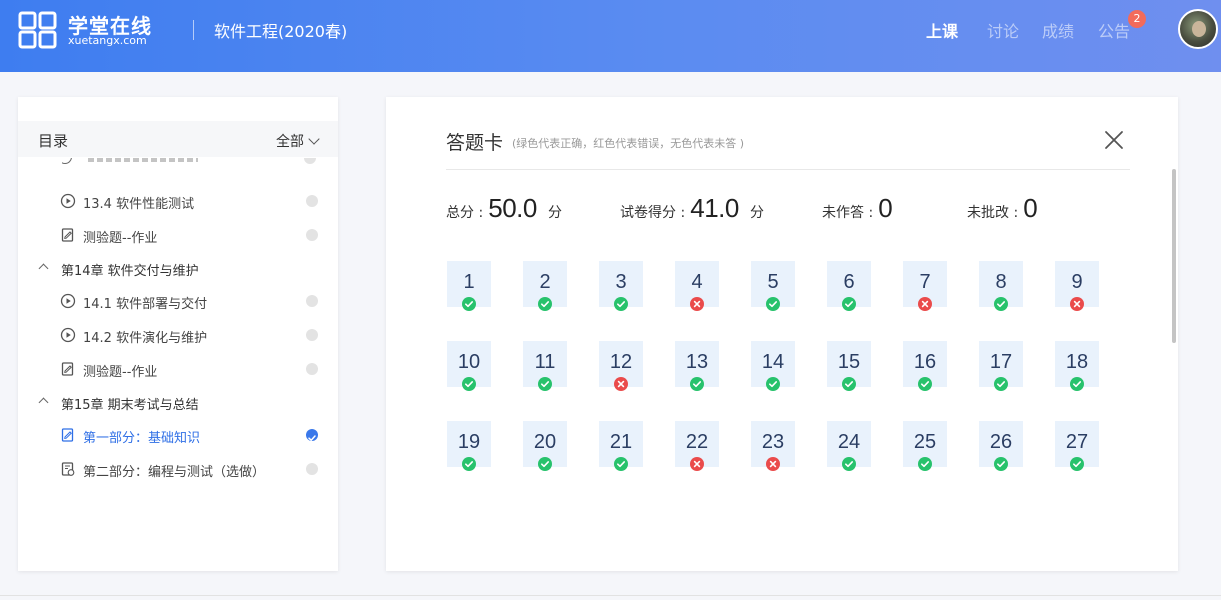  Describe the element at coordinates (139, 204) in the screenshot. I see `list-item-label: 13.4 软件性能测试` at that location.